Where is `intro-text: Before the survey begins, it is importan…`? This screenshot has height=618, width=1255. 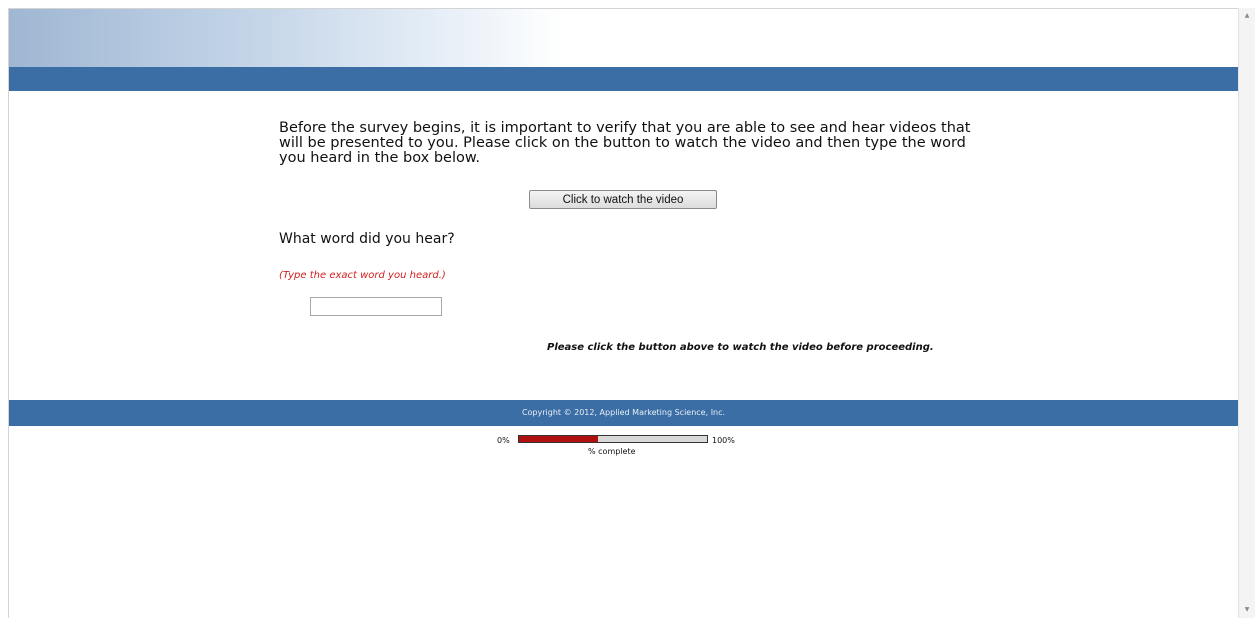
intro-text: Before the survey begins, it is importan… is located at coordinates (625, 143).